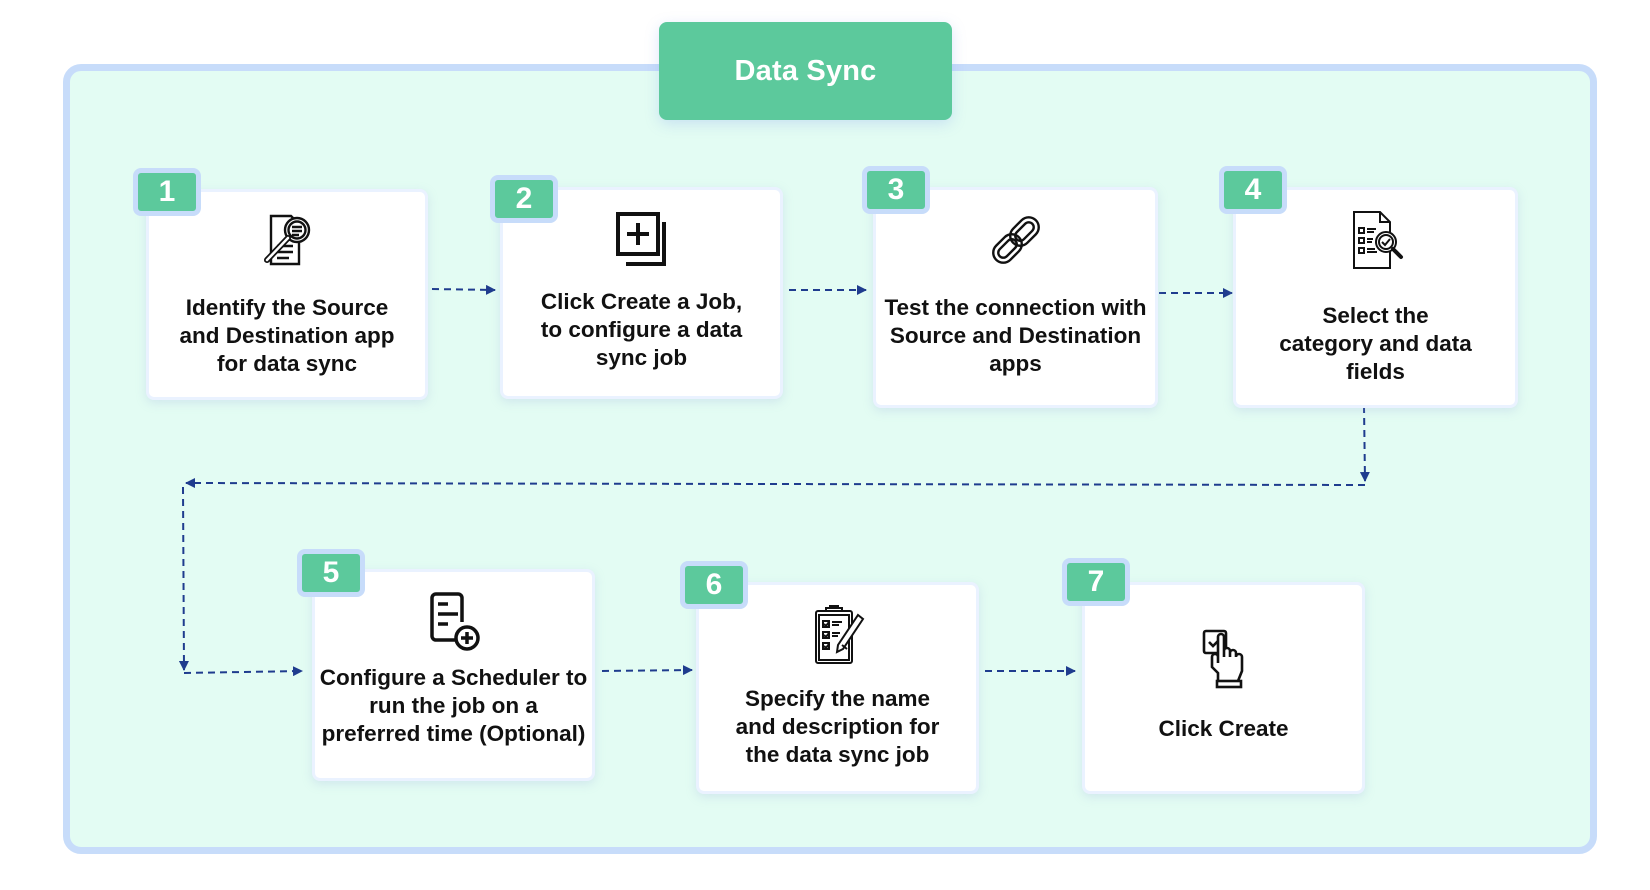 The image size is (1650, 890). Describe the element at coordinates (1375, 343) in the screenshot. I see `step-label: Select the category and data fields` at that location.